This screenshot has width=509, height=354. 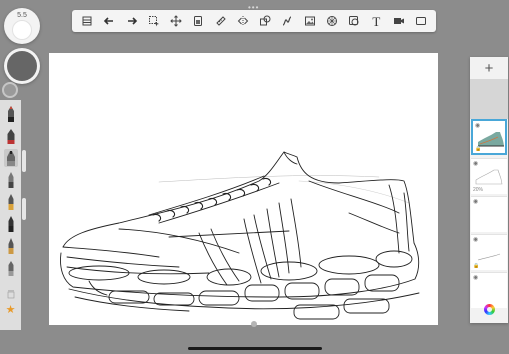 I want to click on layers-panel: + ◉ 🔒 ◉ 20% ◉ ◉ 🔒 ◉, so click(x=489, y=190).